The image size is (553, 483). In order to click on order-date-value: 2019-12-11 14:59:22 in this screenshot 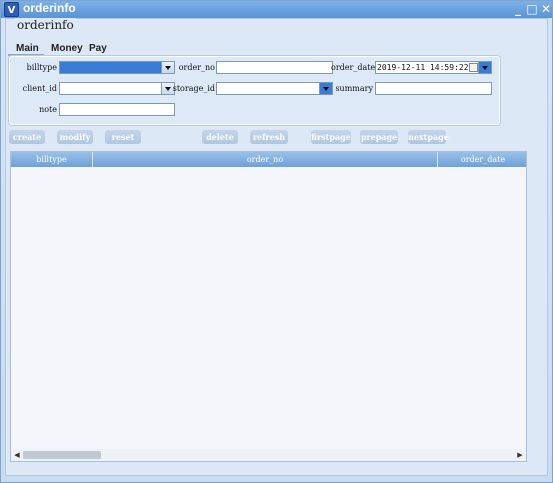, I will do `click(423, 67)`.